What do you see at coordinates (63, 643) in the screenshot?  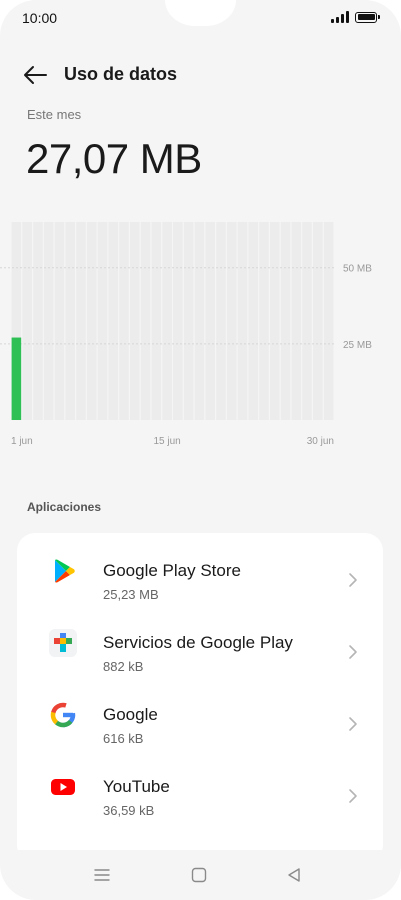 I see `google-play-services-icon` at bounding box center [63, 643].